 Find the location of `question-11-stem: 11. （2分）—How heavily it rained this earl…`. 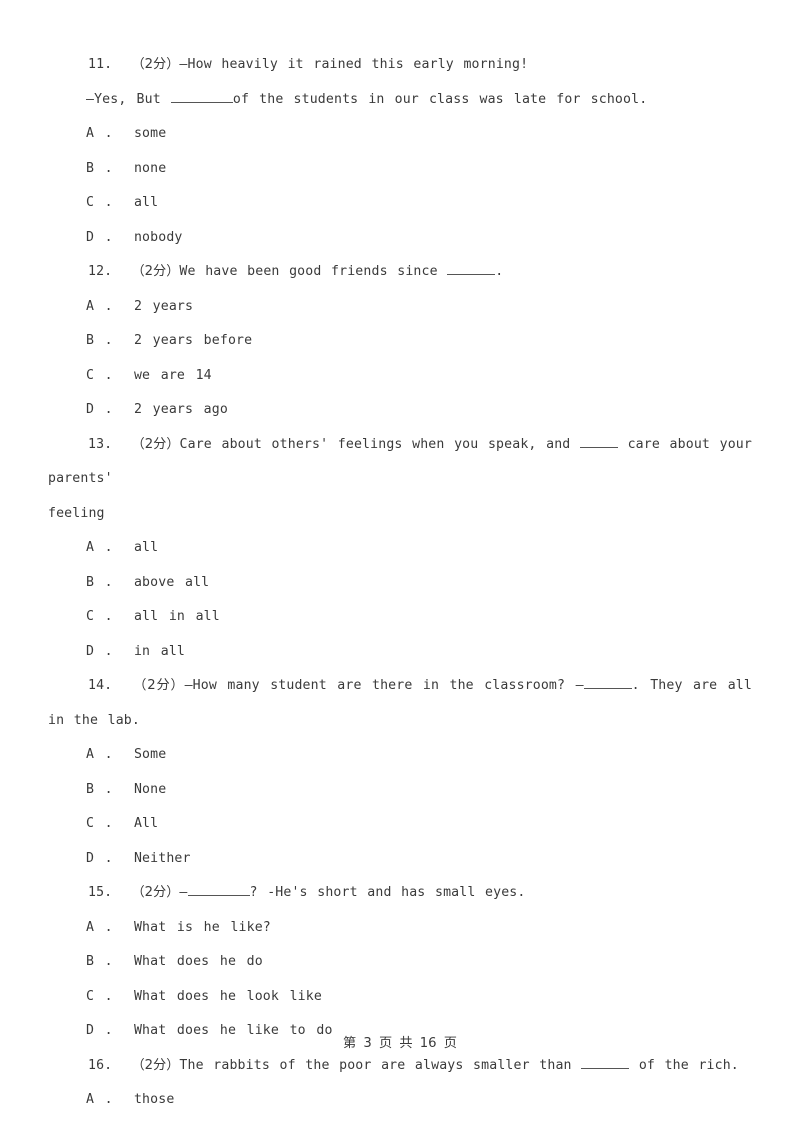

question-11-stem: 11. （2分）—How heavily it rained this earl… is located at coordinates (400, 65).